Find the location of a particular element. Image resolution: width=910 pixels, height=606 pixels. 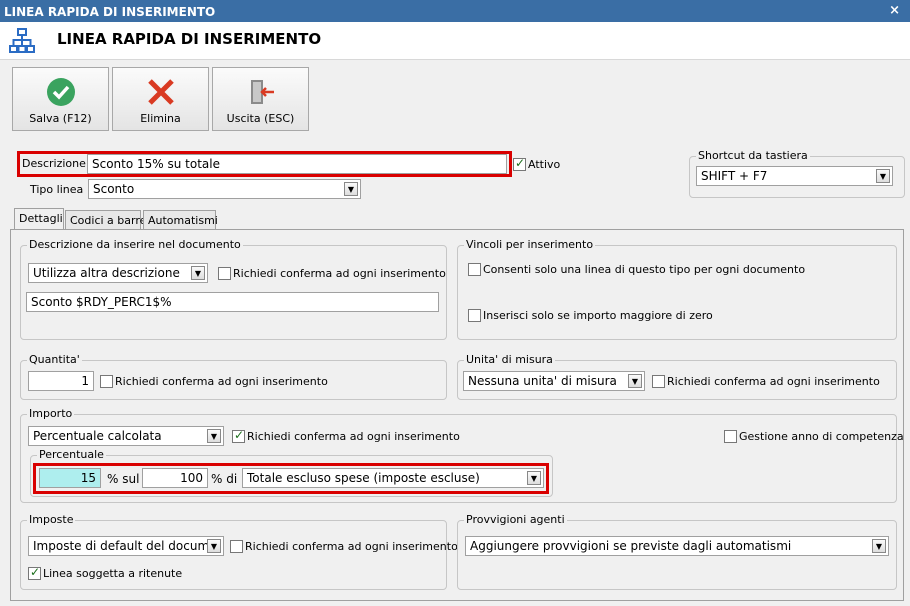

descrizione-confirm-label: Richiedi conferma ad ogni inserimento is located at coordinates (339, 273).